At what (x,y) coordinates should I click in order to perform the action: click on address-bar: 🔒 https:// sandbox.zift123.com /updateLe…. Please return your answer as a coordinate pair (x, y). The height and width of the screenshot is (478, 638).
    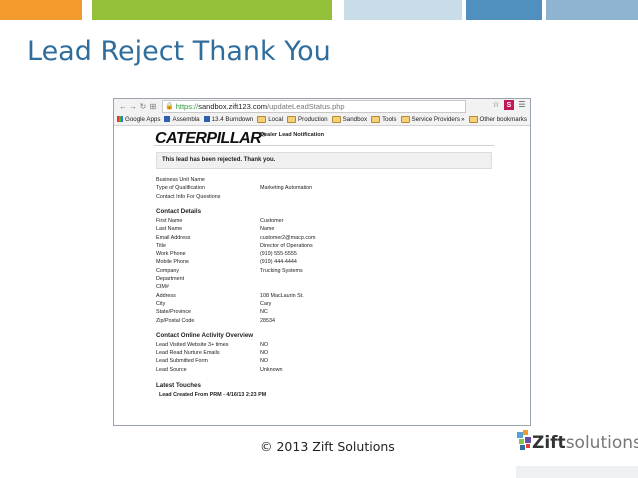
    Looking at the image, I should click on (314, 106).